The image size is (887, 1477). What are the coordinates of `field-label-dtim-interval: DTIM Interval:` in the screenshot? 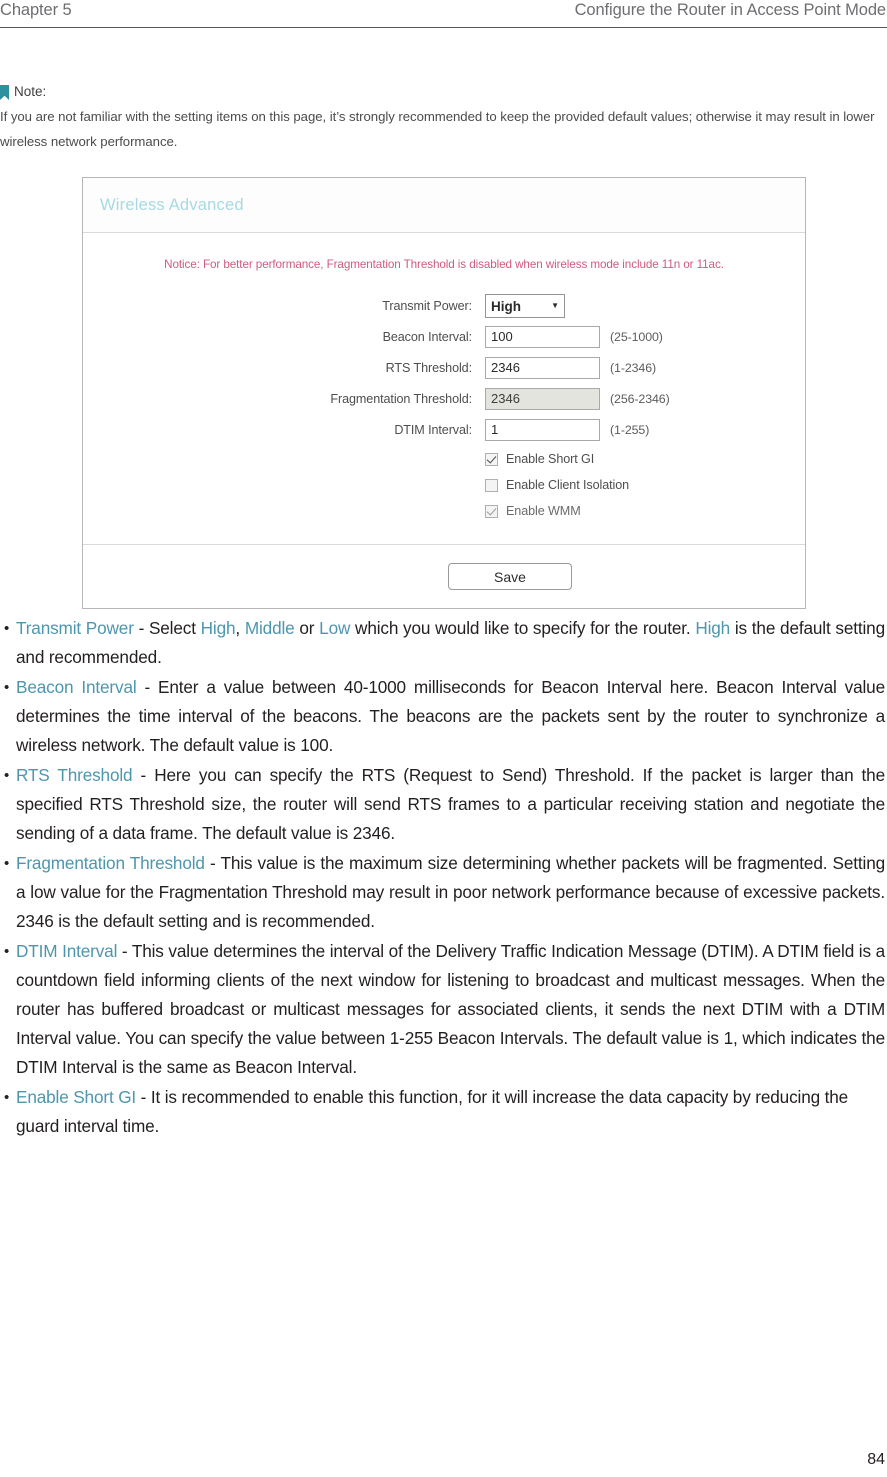 It's located at (433, 430).